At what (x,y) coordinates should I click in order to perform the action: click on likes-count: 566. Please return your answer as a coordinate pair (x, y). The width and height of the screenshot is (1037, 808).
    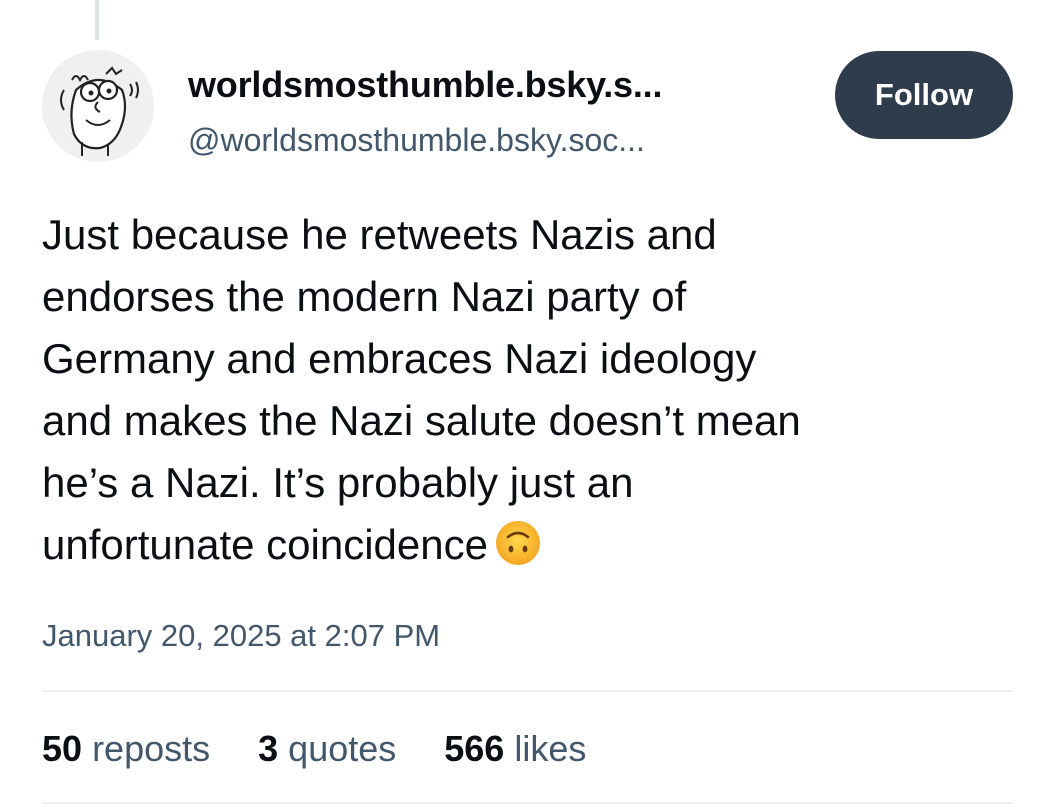
    Looking at the image, I should click on (474, 748).